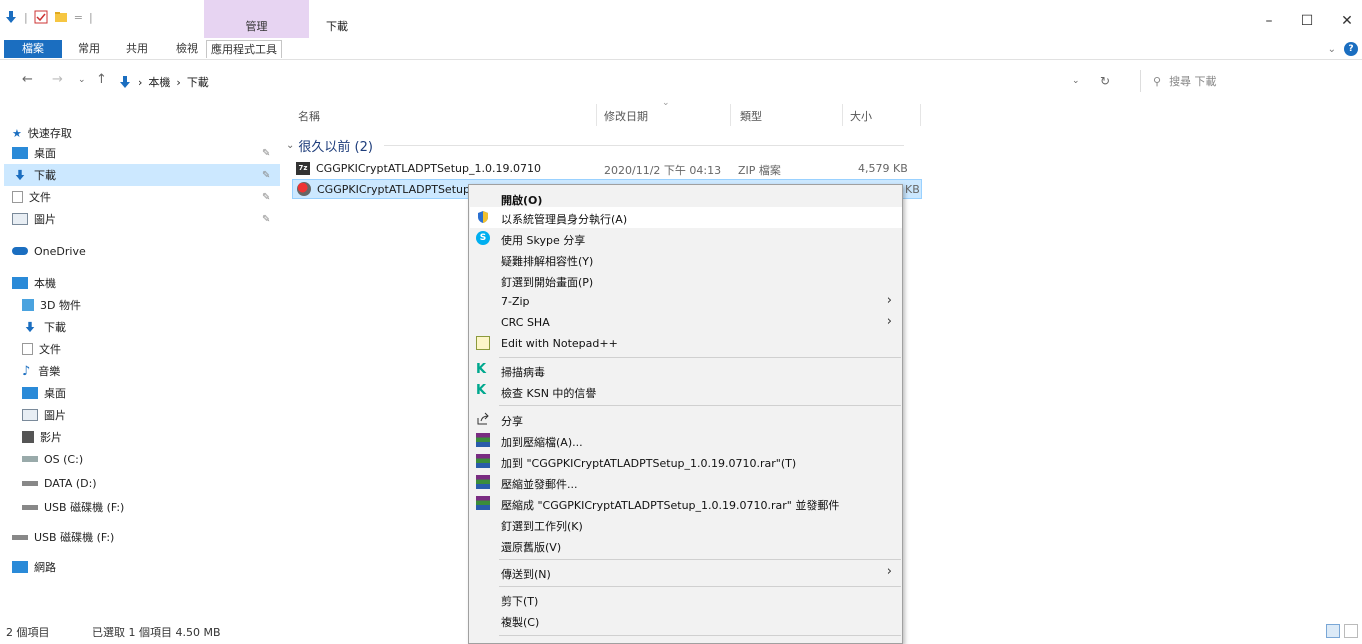 This screenshot has width=1362, height=644. Describe the element at coordinates (686, 322) in the screenshot. I see `menu-item-crc-sha: CRC SHA ›` at that location.